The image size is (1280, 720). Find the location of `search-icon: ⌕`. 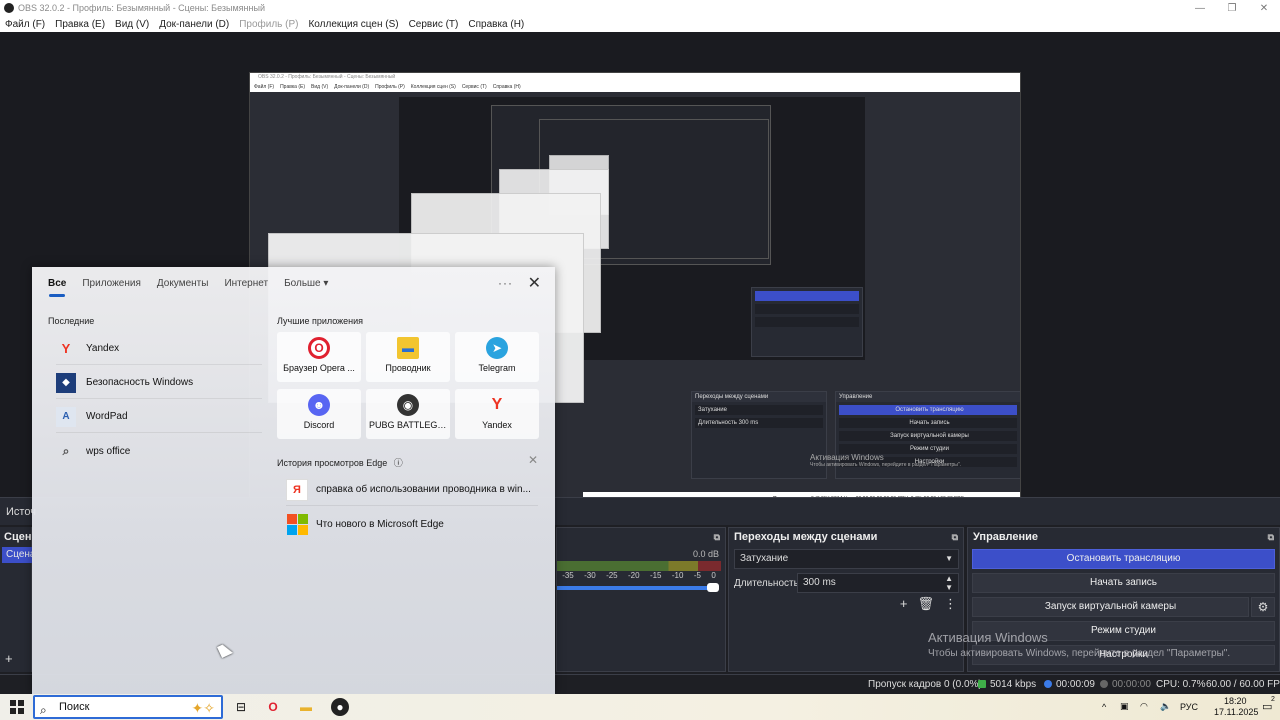

search-icon: ⌕ is located at coordinates (43, 710).